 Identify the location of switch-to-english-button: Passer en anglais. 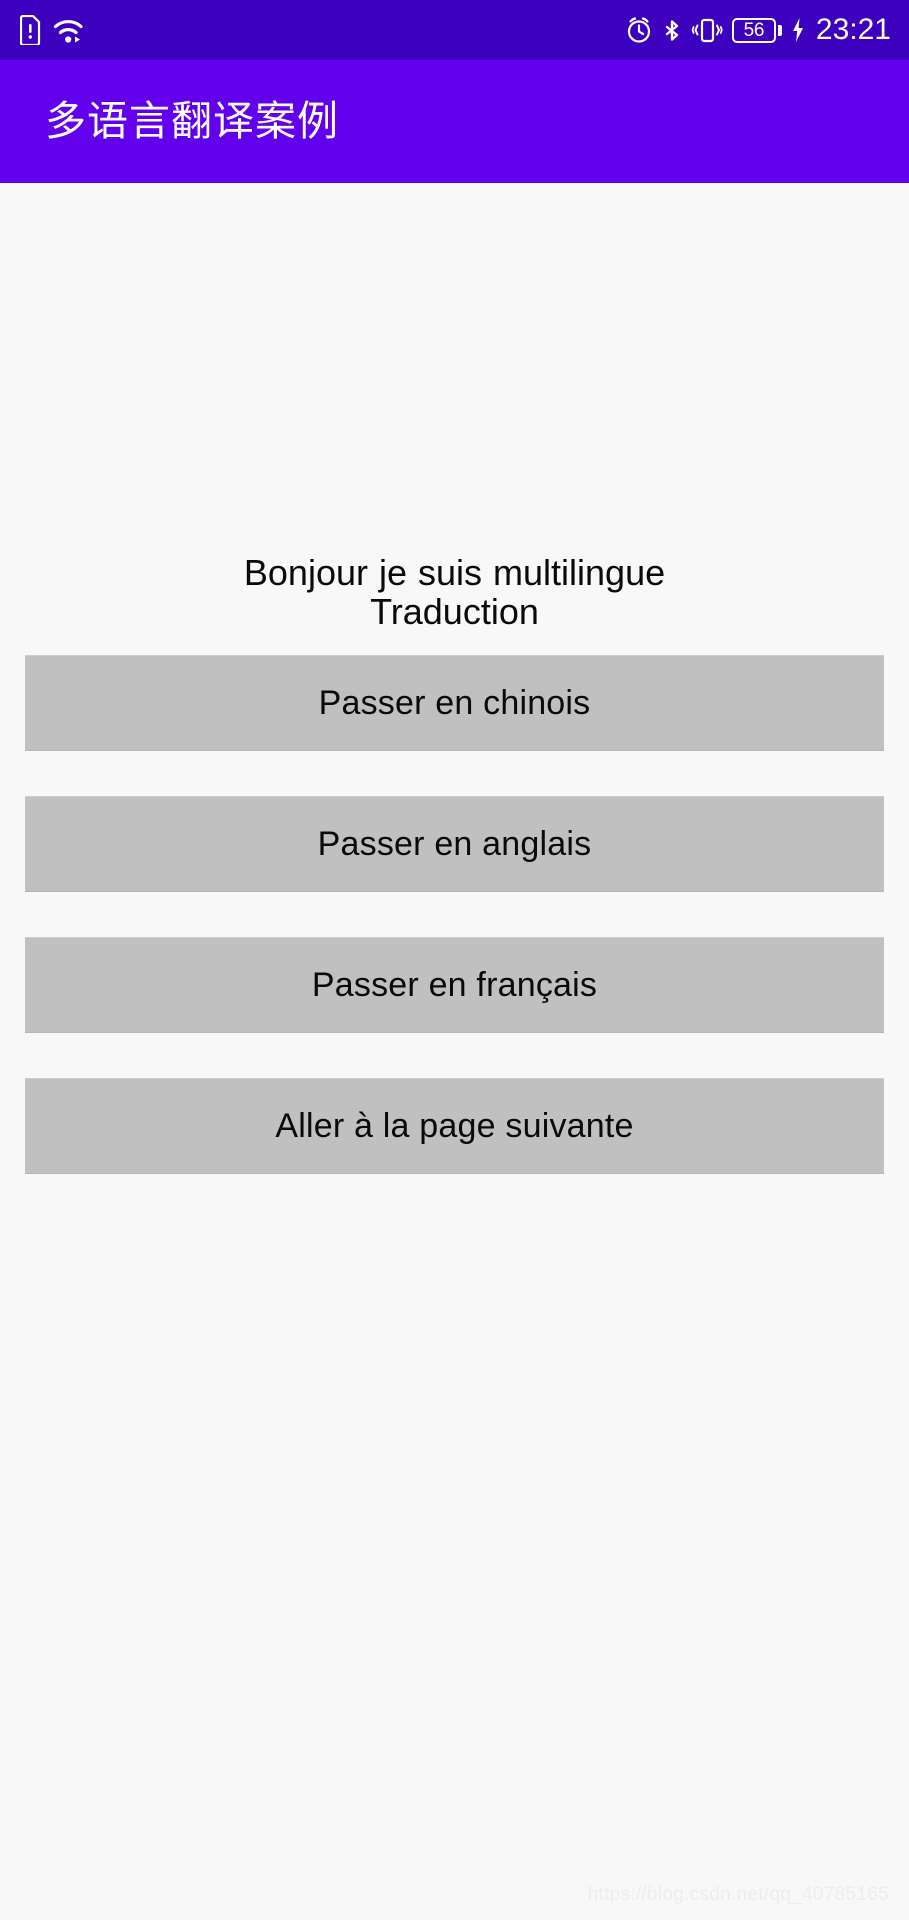
(454, 844).